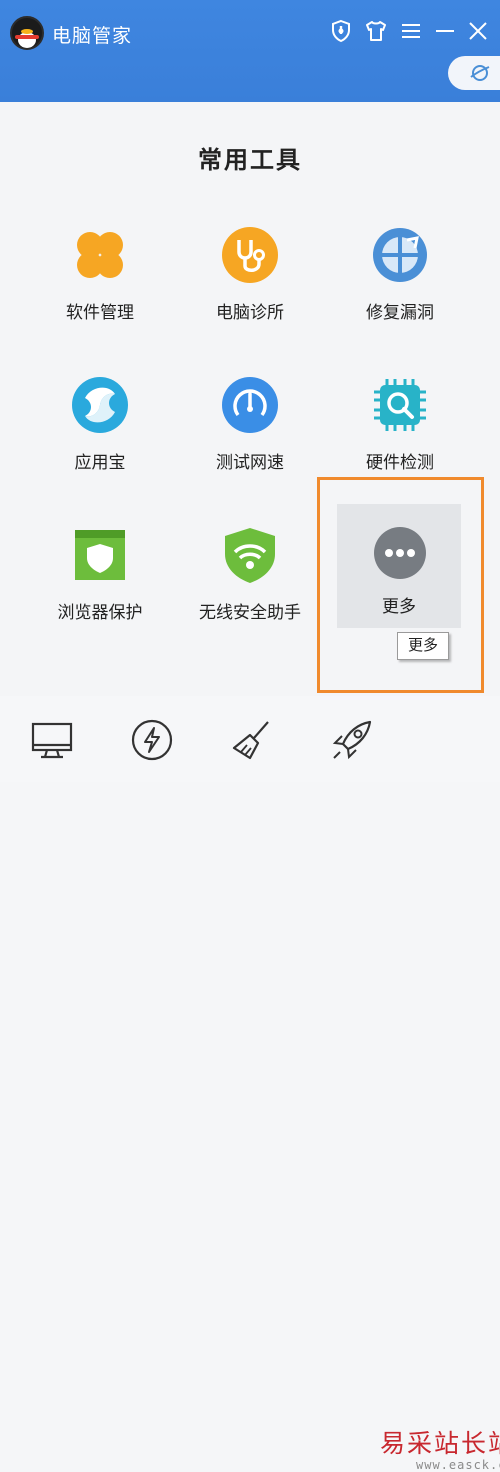 The image size is (500, 1472). I want to click on tool-repair-vulnerability: 修复漏洞, so click(400, 289).